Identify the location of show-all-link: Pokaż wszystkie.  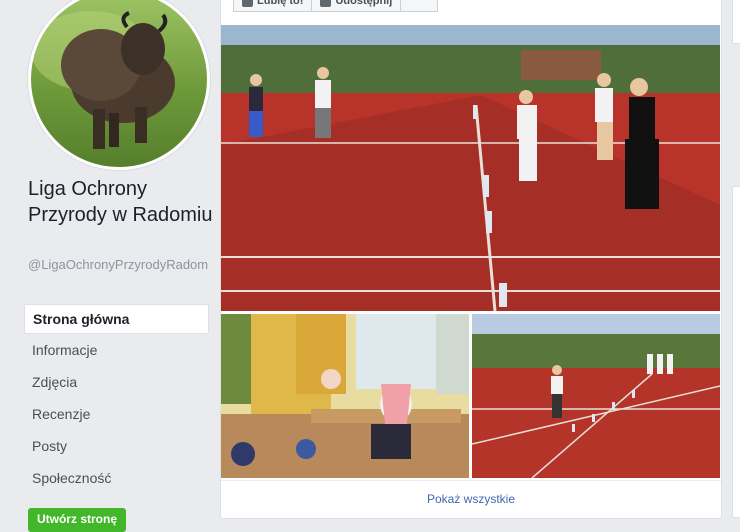
(471, 498).